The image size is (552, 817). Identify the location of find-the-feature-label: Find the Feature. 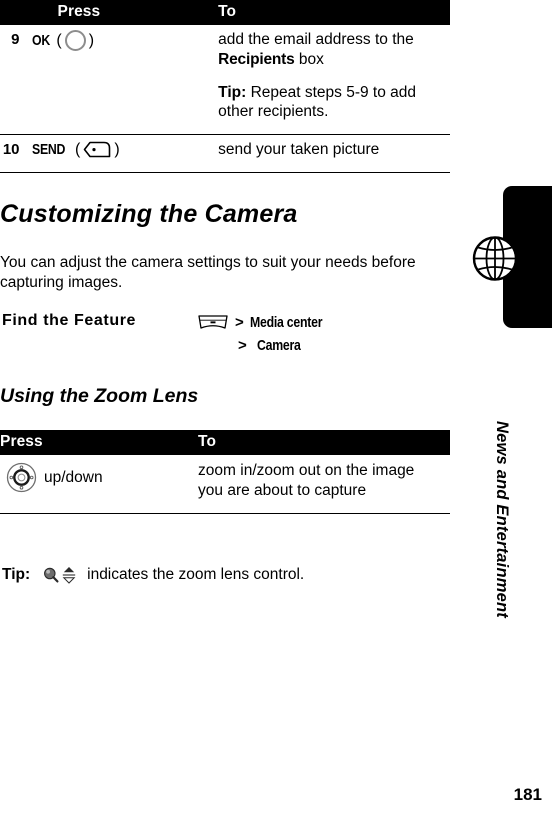
(69, 320).